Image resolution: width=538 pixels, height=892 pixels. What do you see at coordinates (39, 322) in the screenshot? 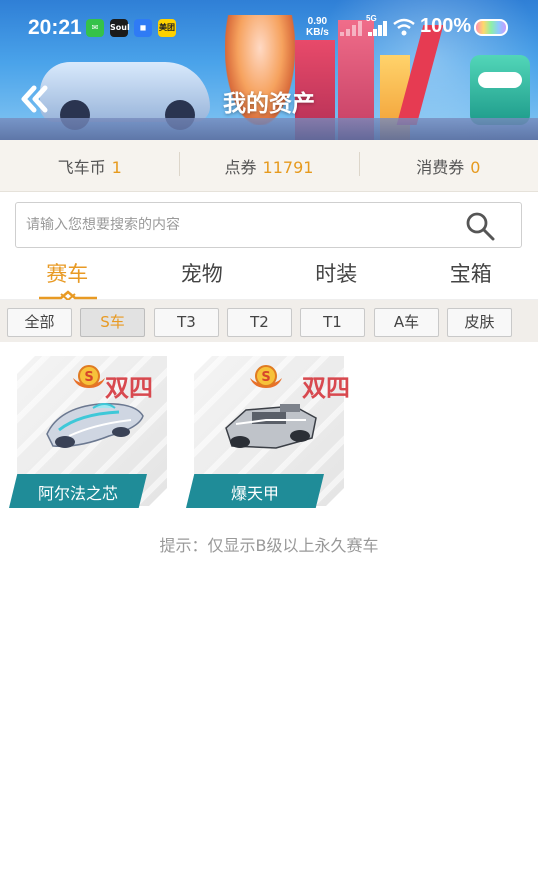
I see `filter-all: 全部` at bounding box center [39, 322].